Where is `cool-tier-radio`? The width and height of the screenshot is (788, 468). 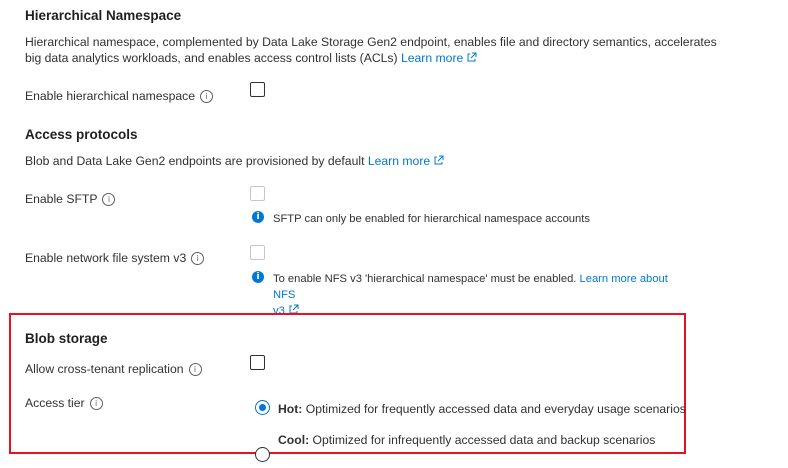 cool-tier-radio is located at coordinates (262, 454).